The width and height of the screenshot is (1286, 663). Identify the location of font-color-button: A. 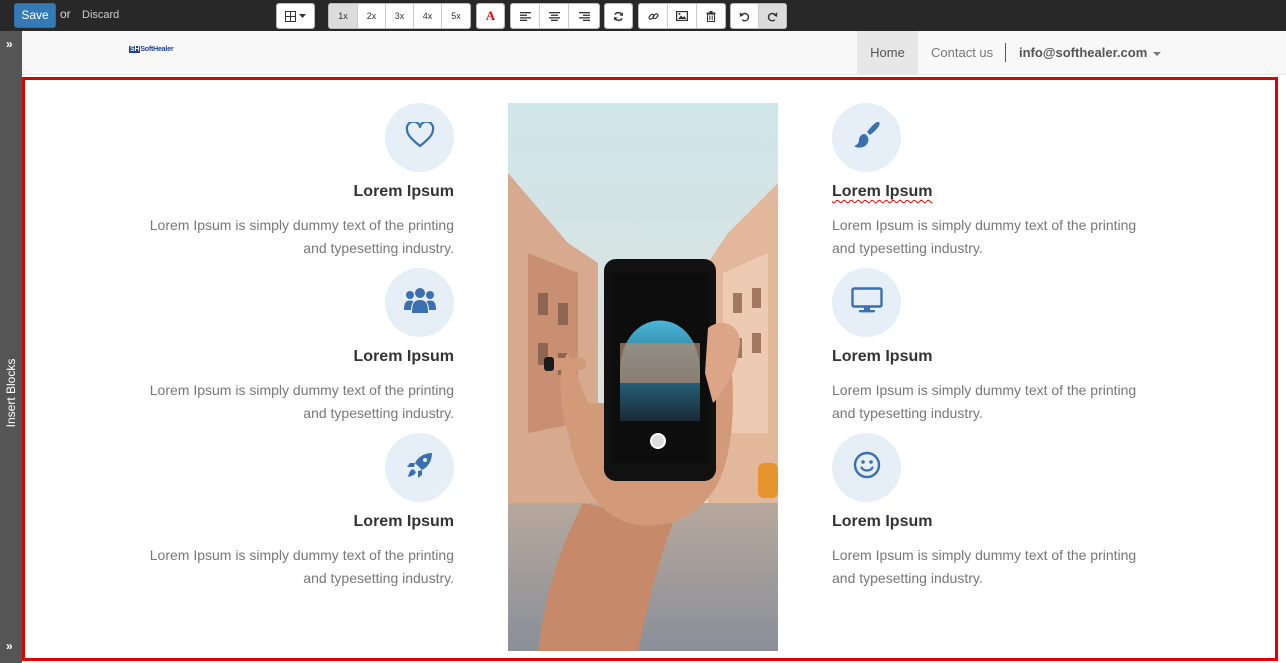
(490, 16).